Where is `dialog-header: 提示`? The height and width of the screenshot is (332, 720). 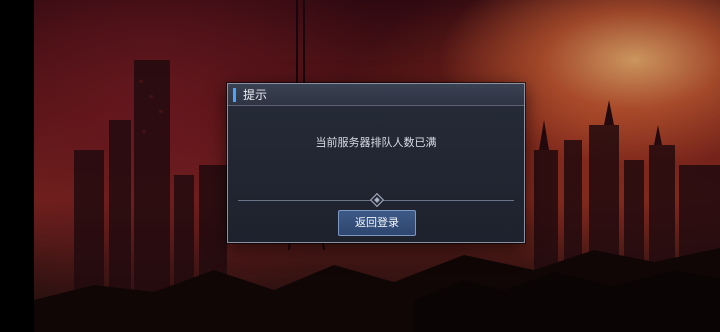
dialog-header: 提示 is located at coordinates (376, 95).